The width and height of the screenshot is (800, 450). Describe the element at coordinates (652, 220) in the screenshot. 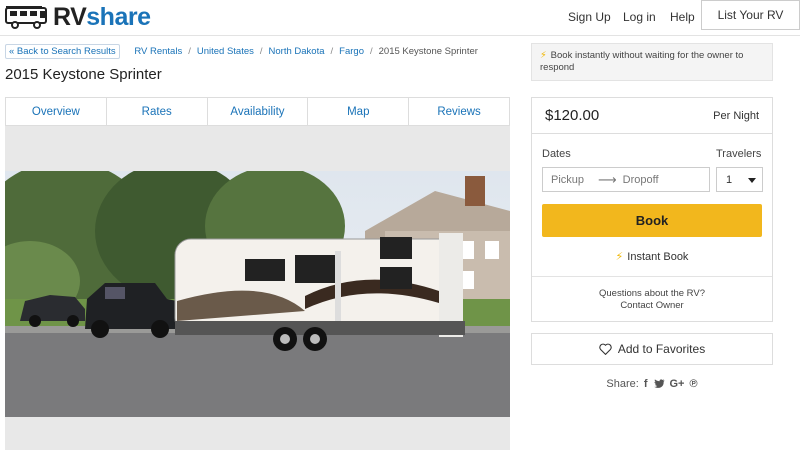

I see `book-button: Book` at that location.